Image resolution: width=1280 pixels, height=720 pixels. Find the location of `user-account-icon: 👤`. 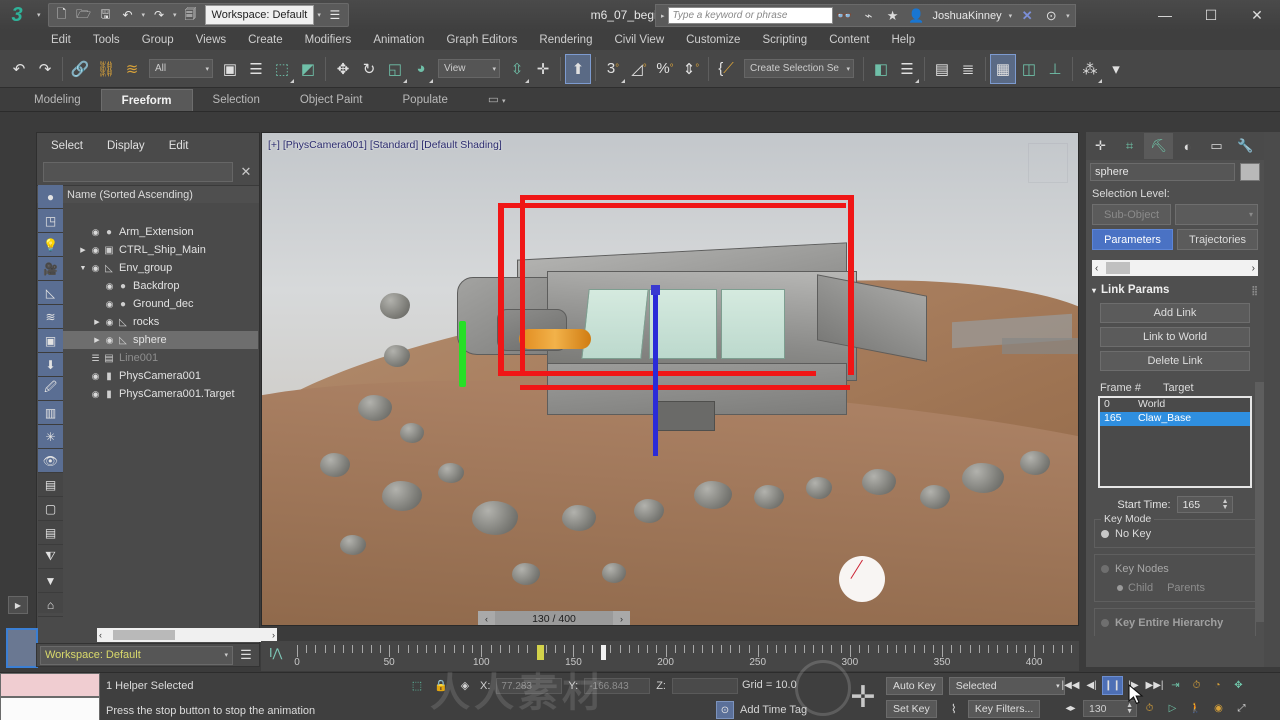

user-account-icon: 👤 is located at coordinates (917, 16).